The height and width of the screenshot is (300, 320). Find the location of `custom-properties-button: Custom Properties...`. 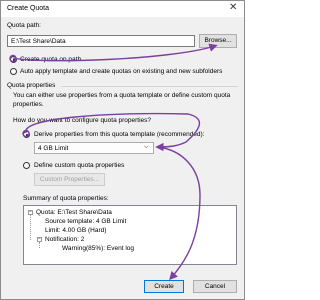

custom-properties-button: Custom Properties... is located at coordinates (69, 179).